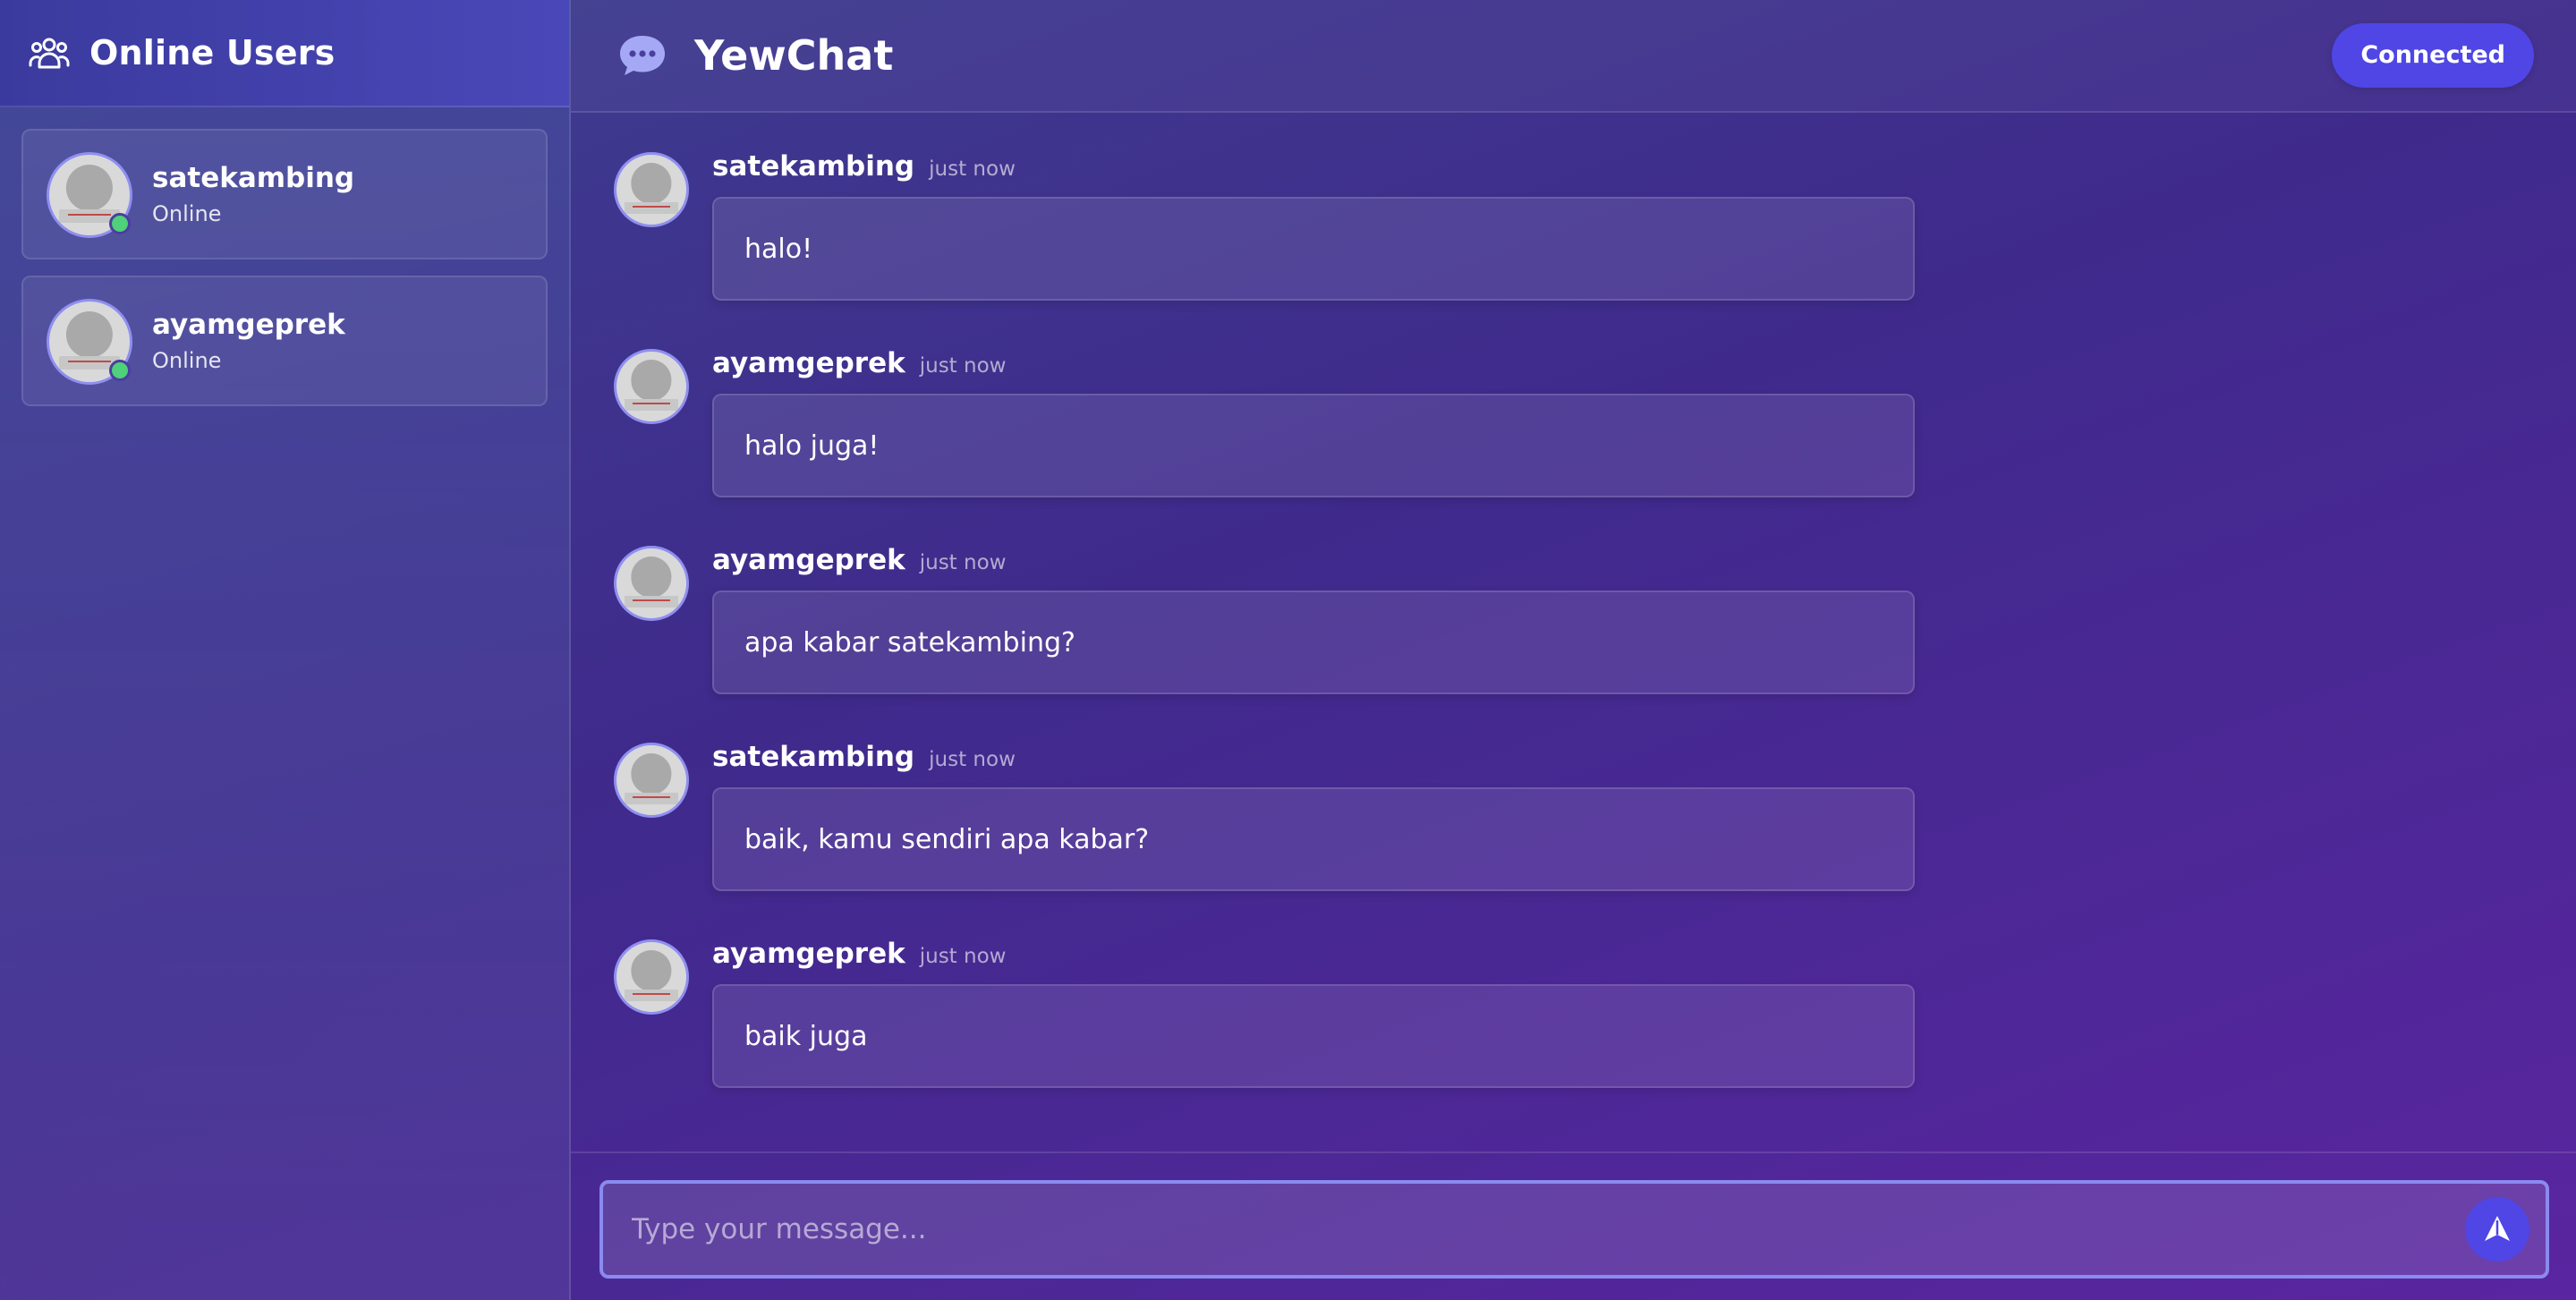 This screenshot has width=2576, height=1300. I want to click on message-item: satekambing just now halo!, so click(1595, 249).